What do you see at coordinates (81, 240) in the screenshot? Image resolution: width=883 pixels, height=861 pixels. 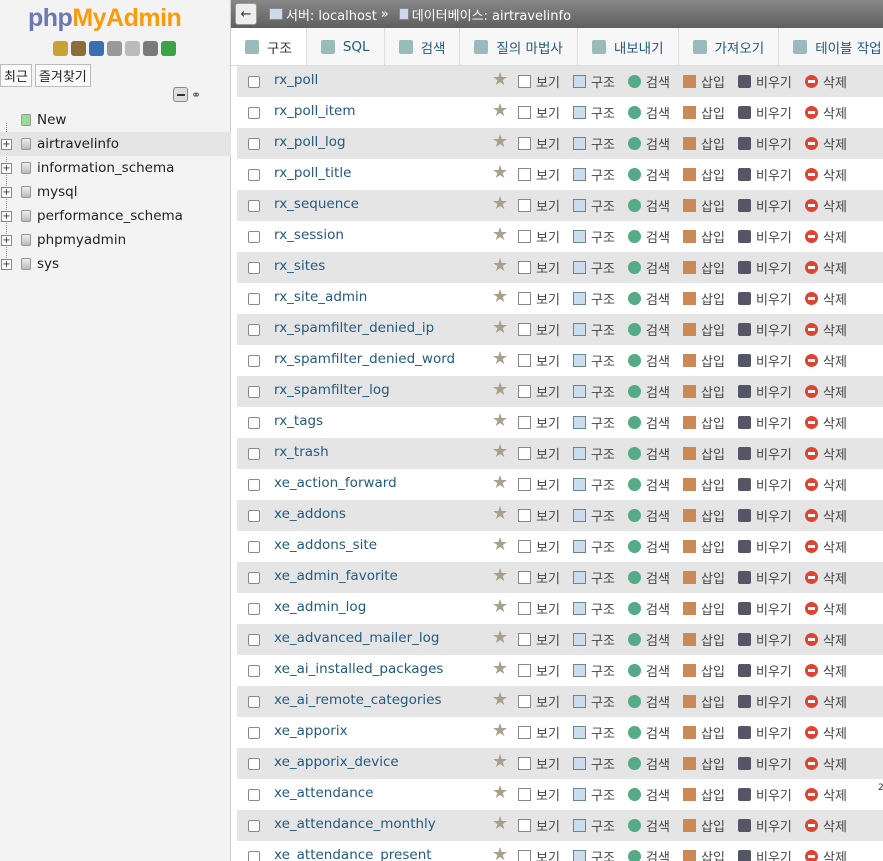 I see `database-name: phpmyadmin` at bounding box center [81, 240].